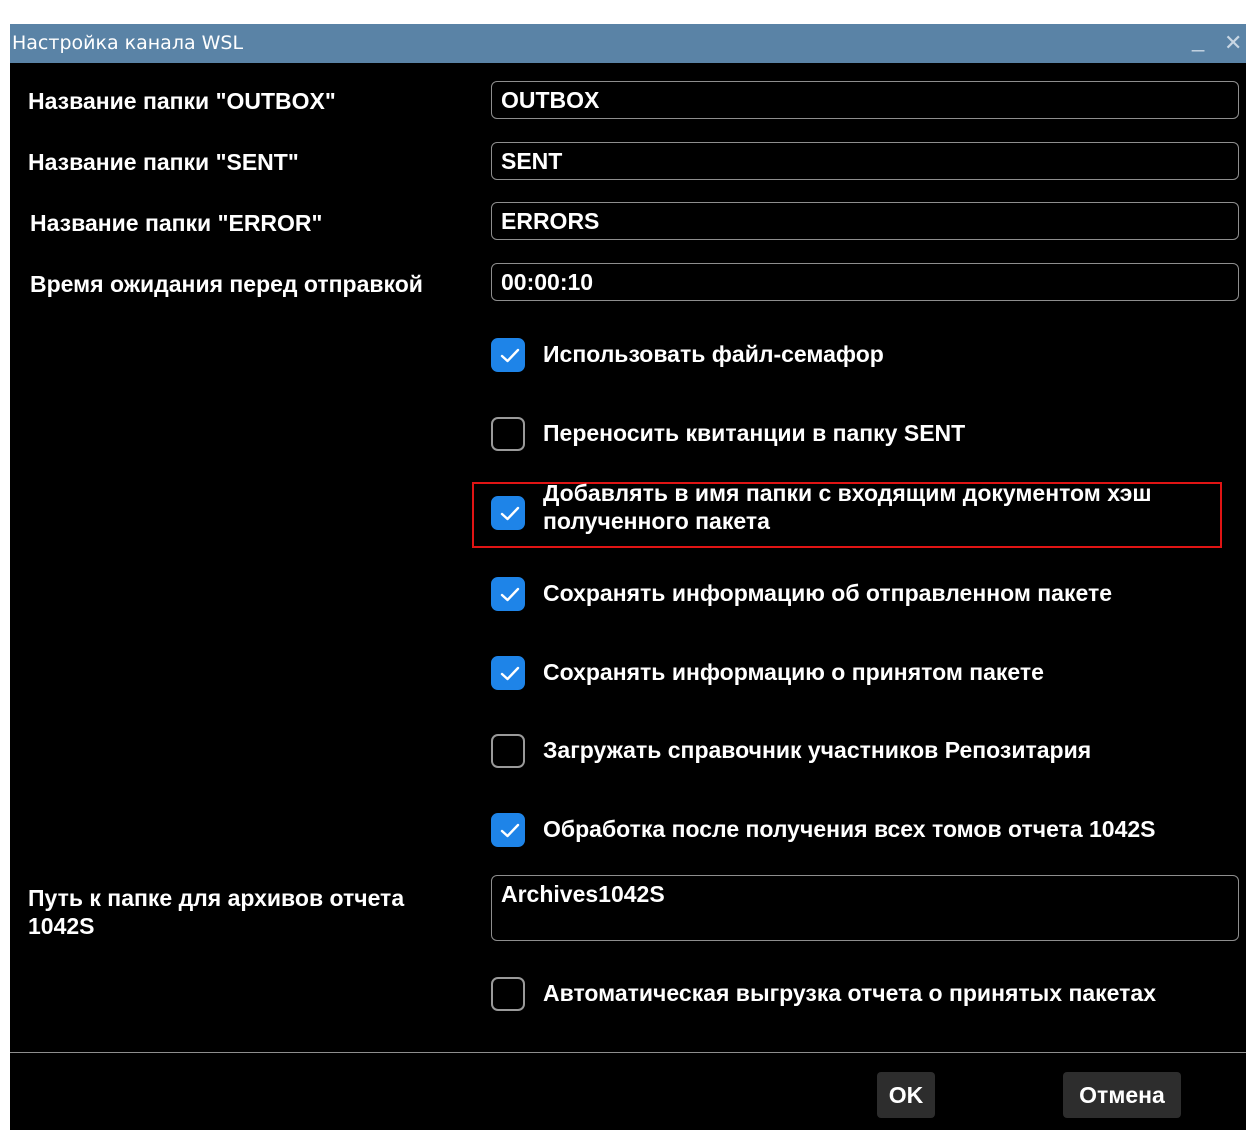  What do you see at coordinates (754, 433) in the screenshot?
I see `checkbox-label: Переносить квитанции в папку SENT` at bounding box center [754, 433].